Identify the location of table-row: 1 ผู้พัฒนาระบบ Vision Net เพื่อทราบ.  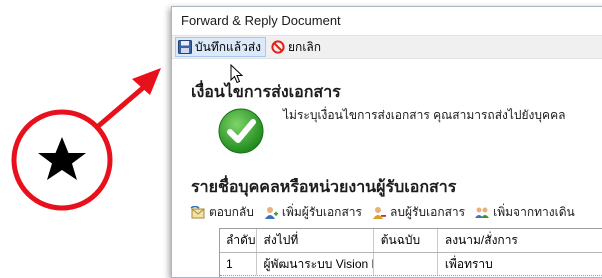
(411, 264).